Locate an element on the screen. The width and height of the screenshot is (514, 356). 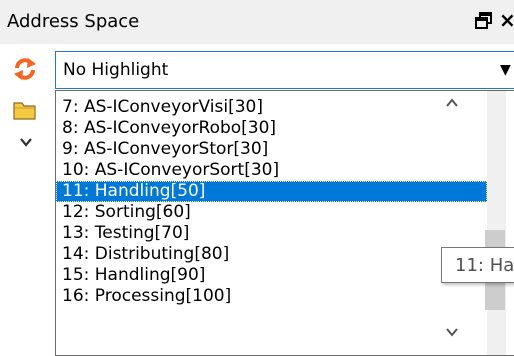
scroll-down-icon is located at coordinates (452, 332).